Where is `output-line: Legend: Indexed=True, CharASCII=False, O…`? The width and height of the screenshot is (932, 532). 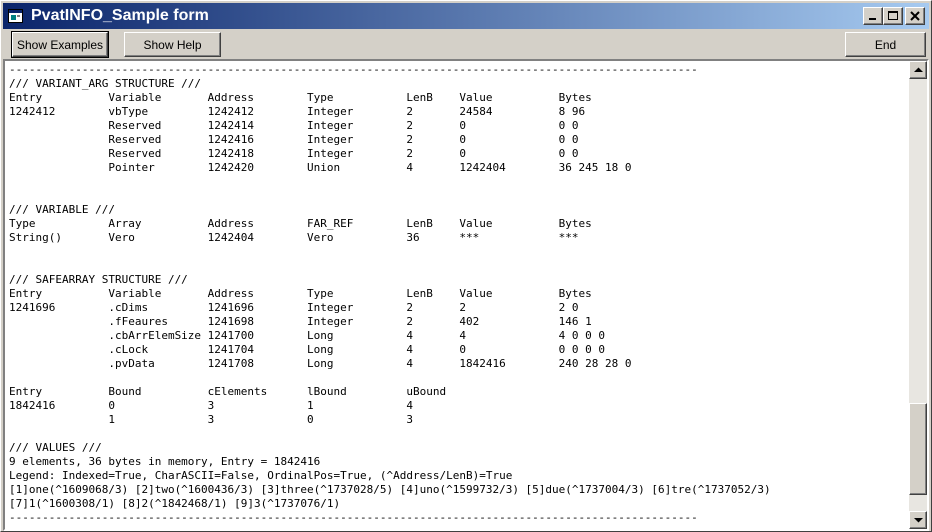
output-line: Legend: Indexed=True, CharASCII=False, O… is located at coordinates (261, 475).